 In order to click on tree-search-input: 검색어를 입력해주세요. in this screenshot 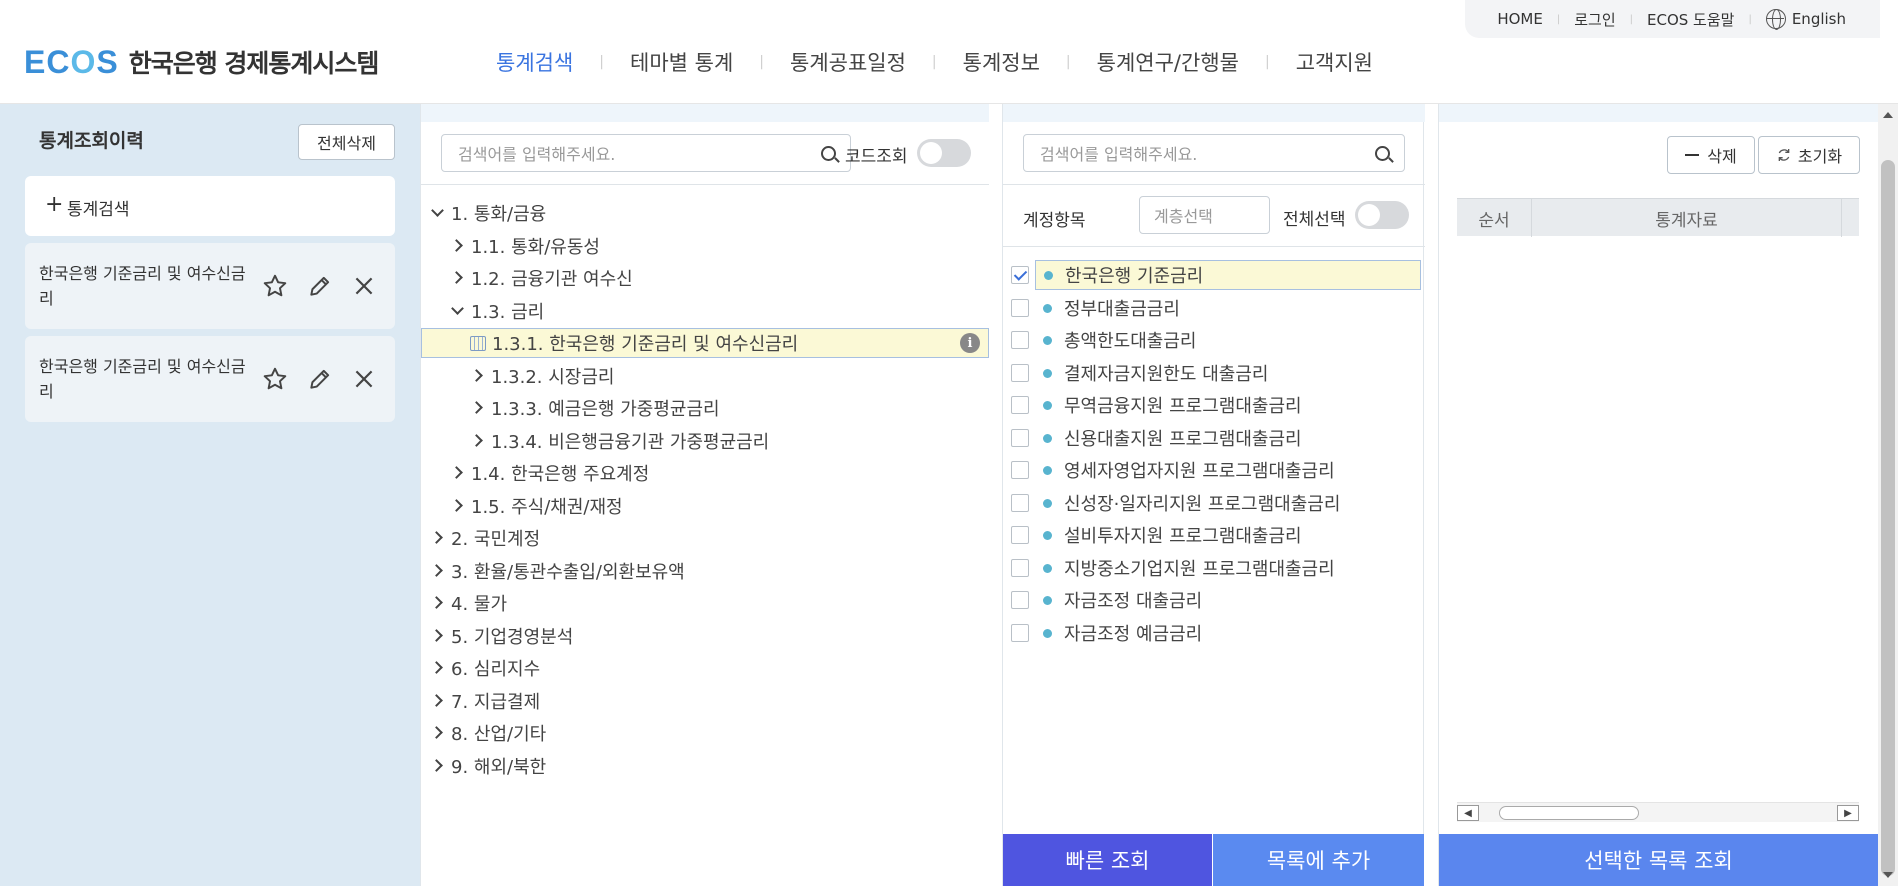, I will do `click(646, 153)`.